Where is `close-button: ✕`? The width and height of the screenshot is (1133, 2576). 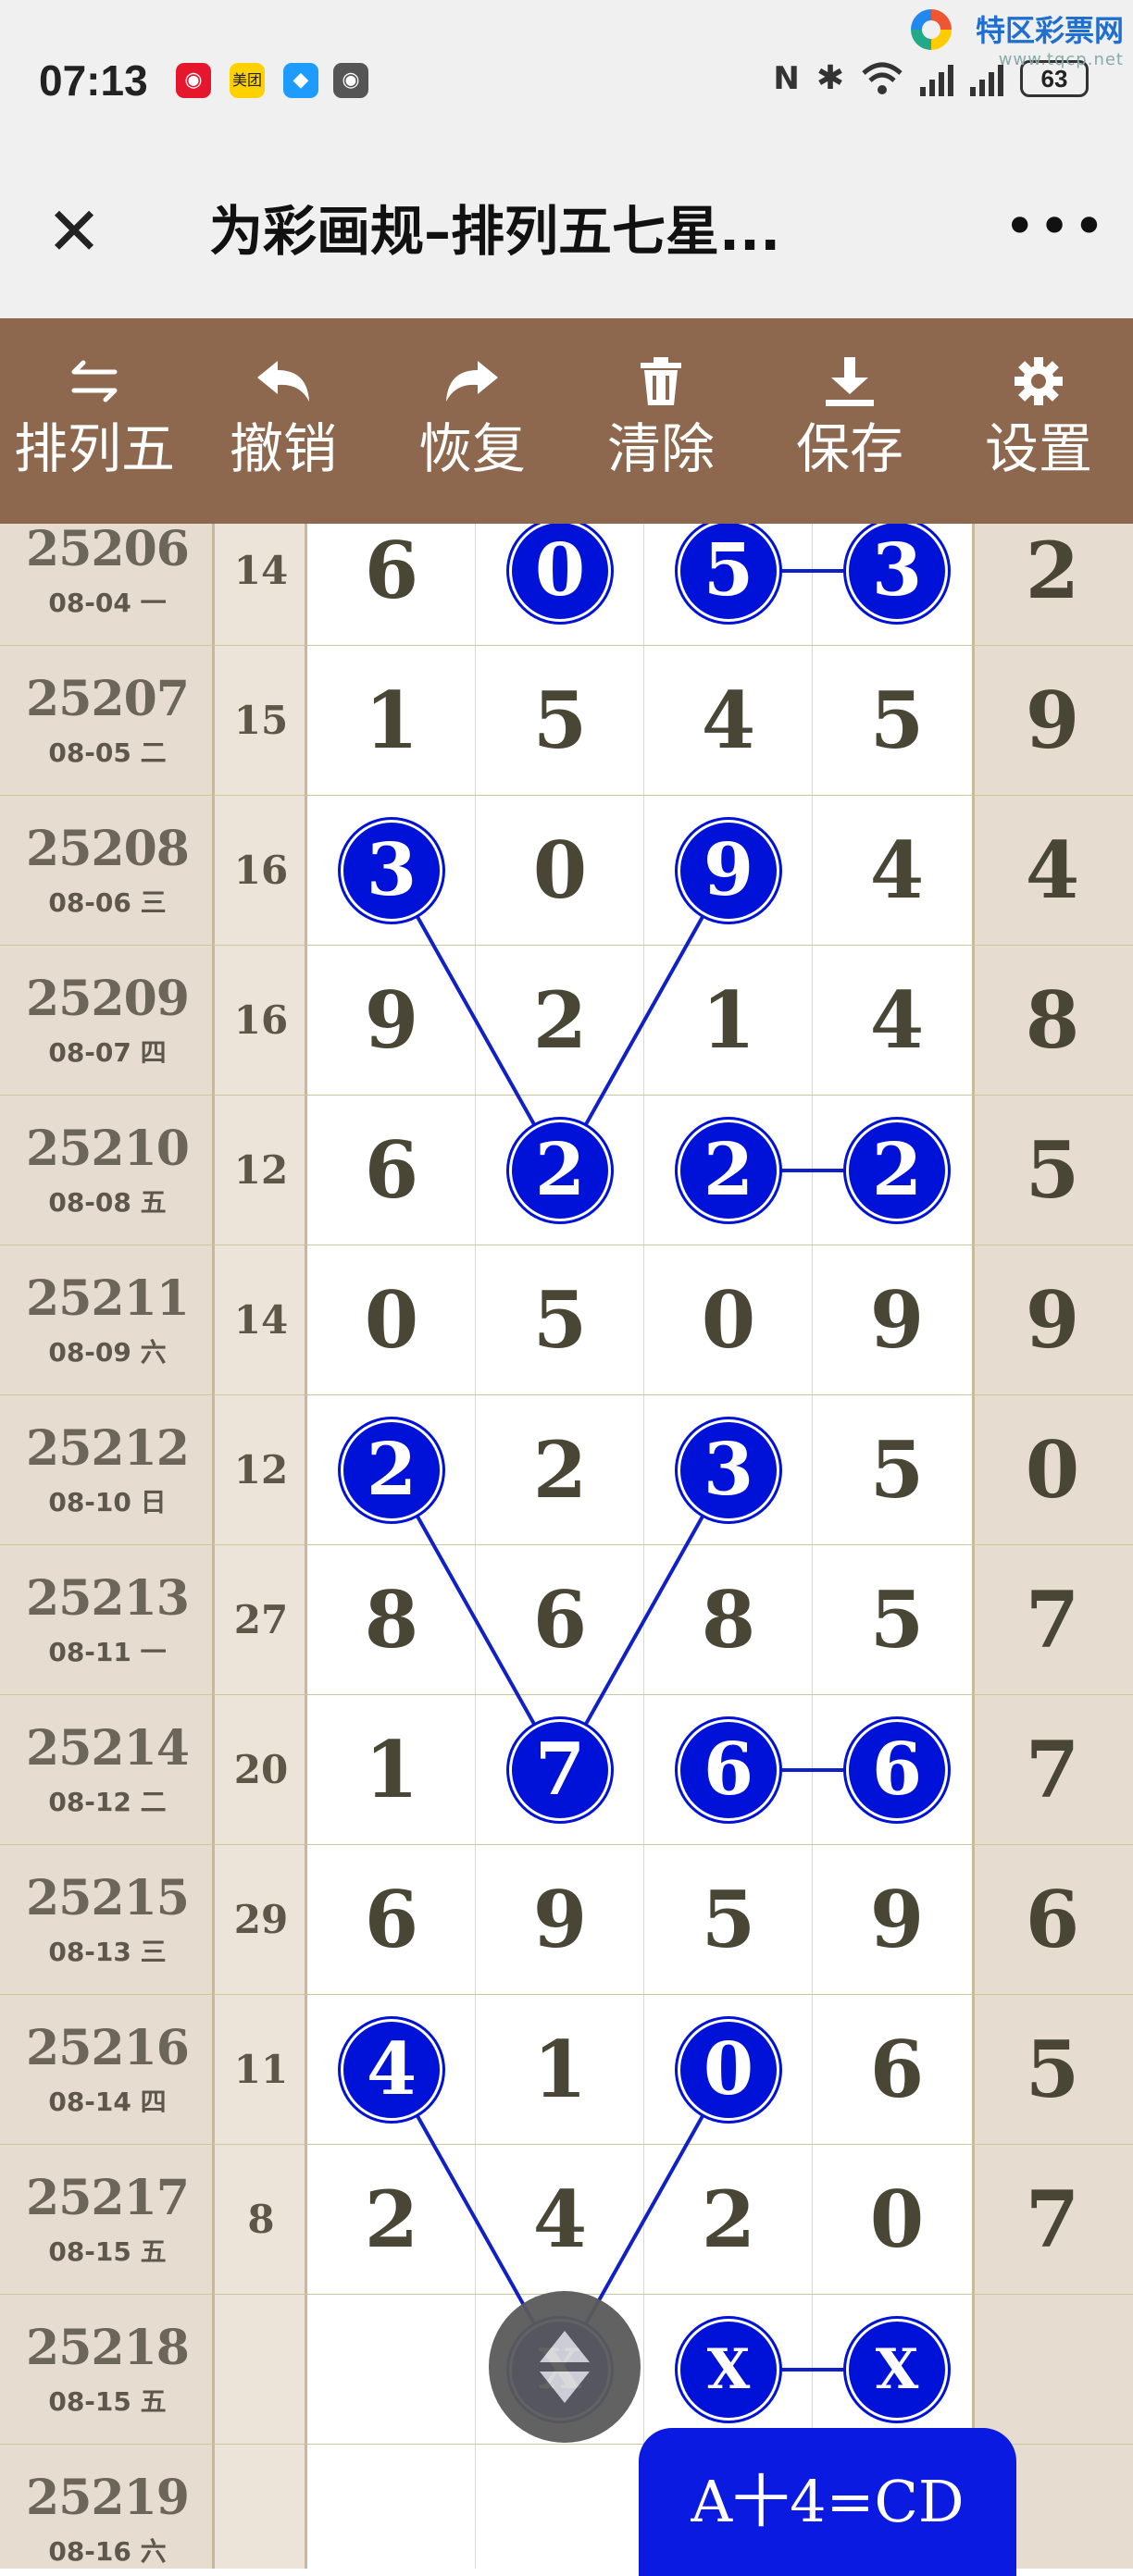 close-button: ✕ is located at coordinates (74, 231).